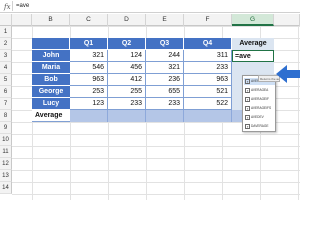 This screenshot has height=240, width=320. I want to click on autocomplete-item: ƒ AVEDEV, so click(259, 117).